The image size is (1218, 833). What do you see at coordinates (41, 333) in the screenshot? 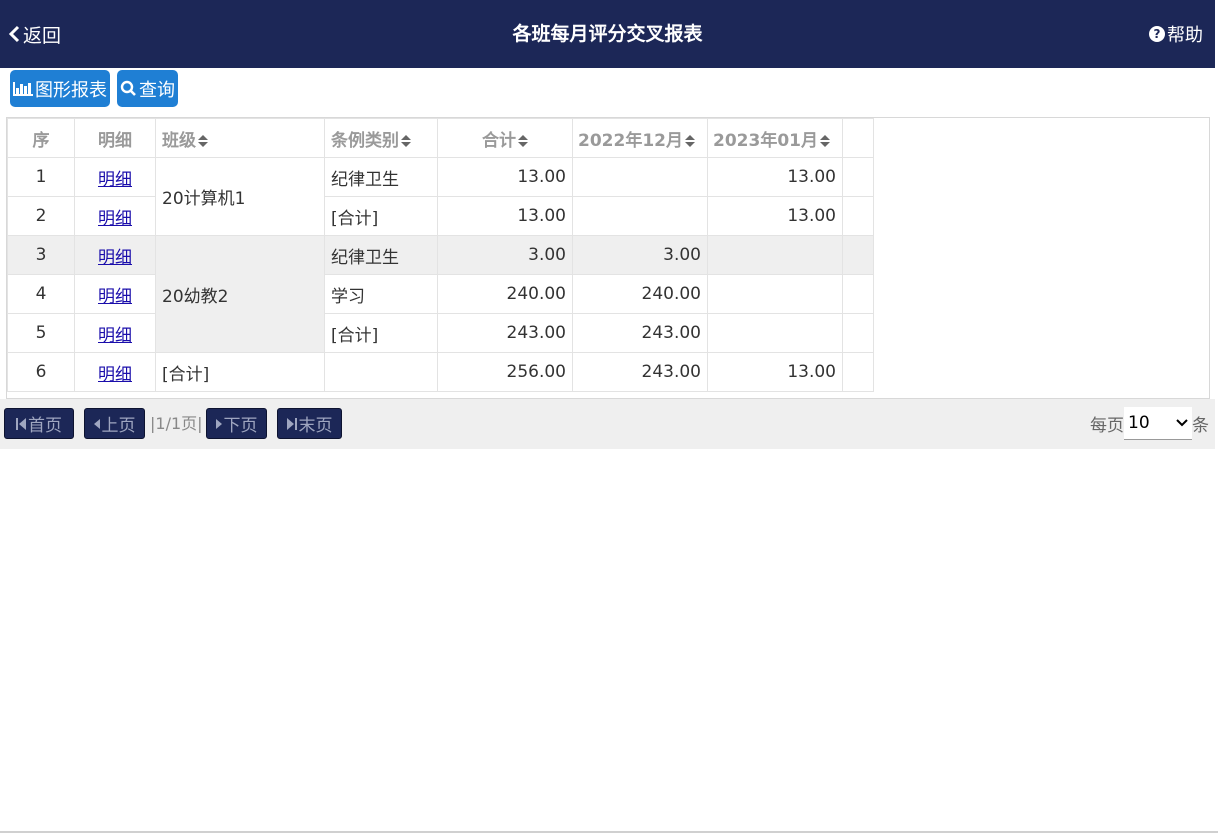
I see `cell-seq: 5` at bounding box center [41, 333].